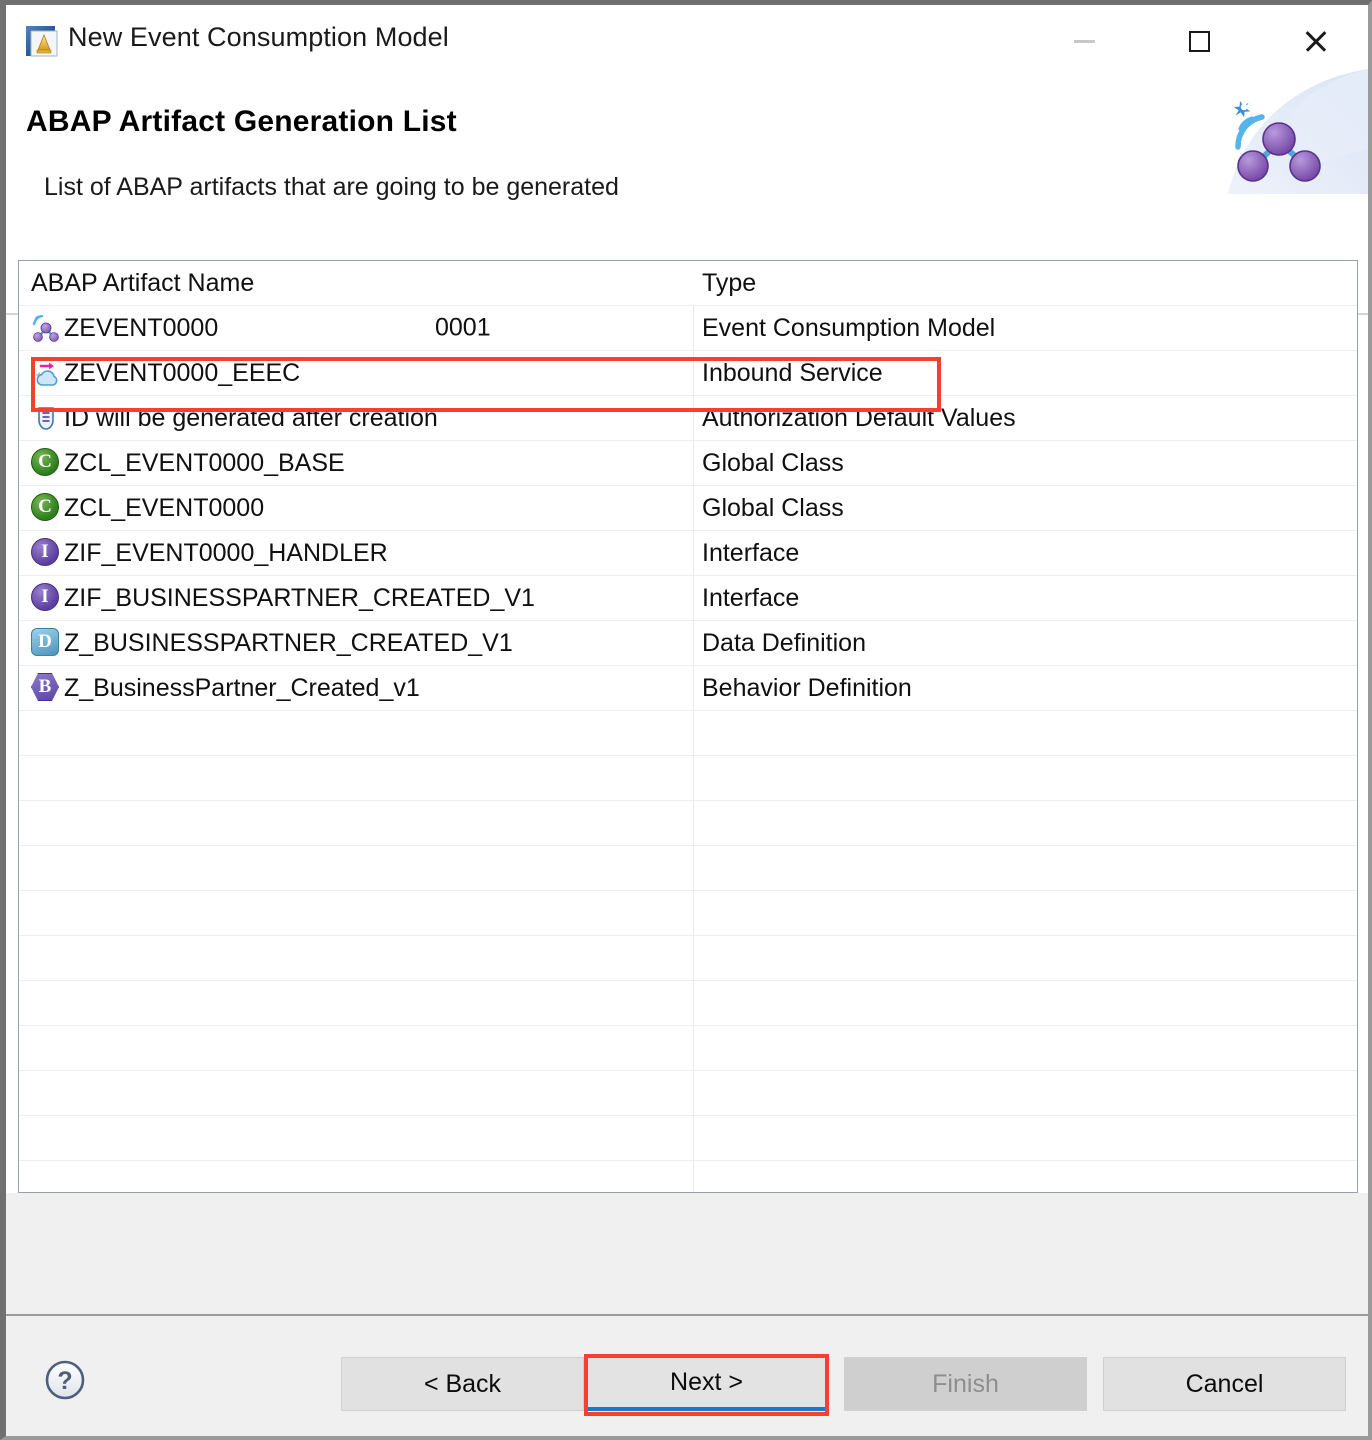  Describe the element at coordinates (792, 372) in the screenshot. I see `artifact-type-label: Inbound Service` at that location.